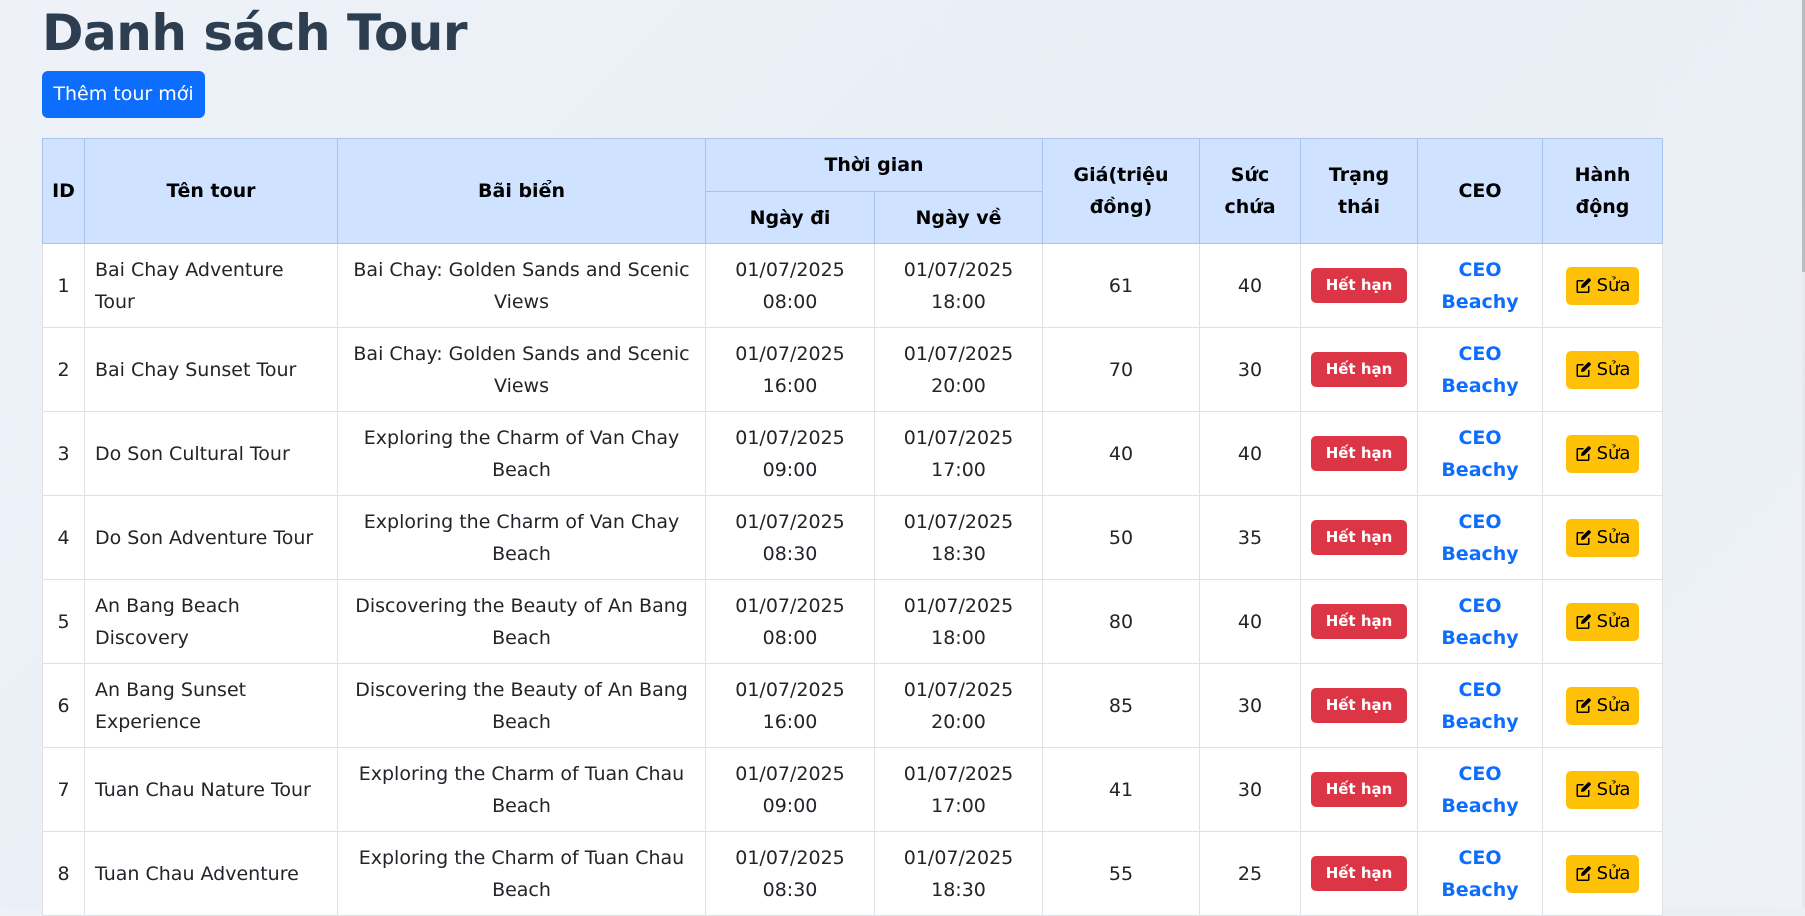 The height and width of the screenshot is (916, 1805). Describe the element at coordinates (1121, 285) in the screenshot. I see `cell-price: 61` at that location.